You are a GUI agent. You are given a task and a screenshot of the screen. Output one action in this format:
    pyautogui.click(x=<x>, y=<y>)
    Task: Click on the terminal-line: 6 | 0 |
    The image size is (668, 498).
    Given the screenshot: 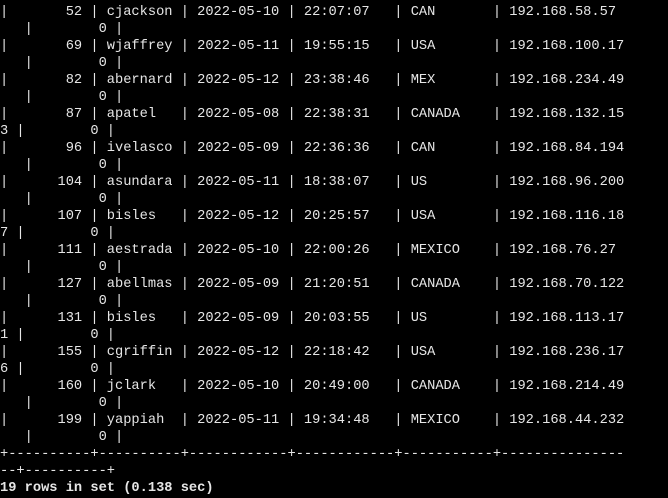 What is the action you would take?
    pyautogui.click(x=57, y=369)
    